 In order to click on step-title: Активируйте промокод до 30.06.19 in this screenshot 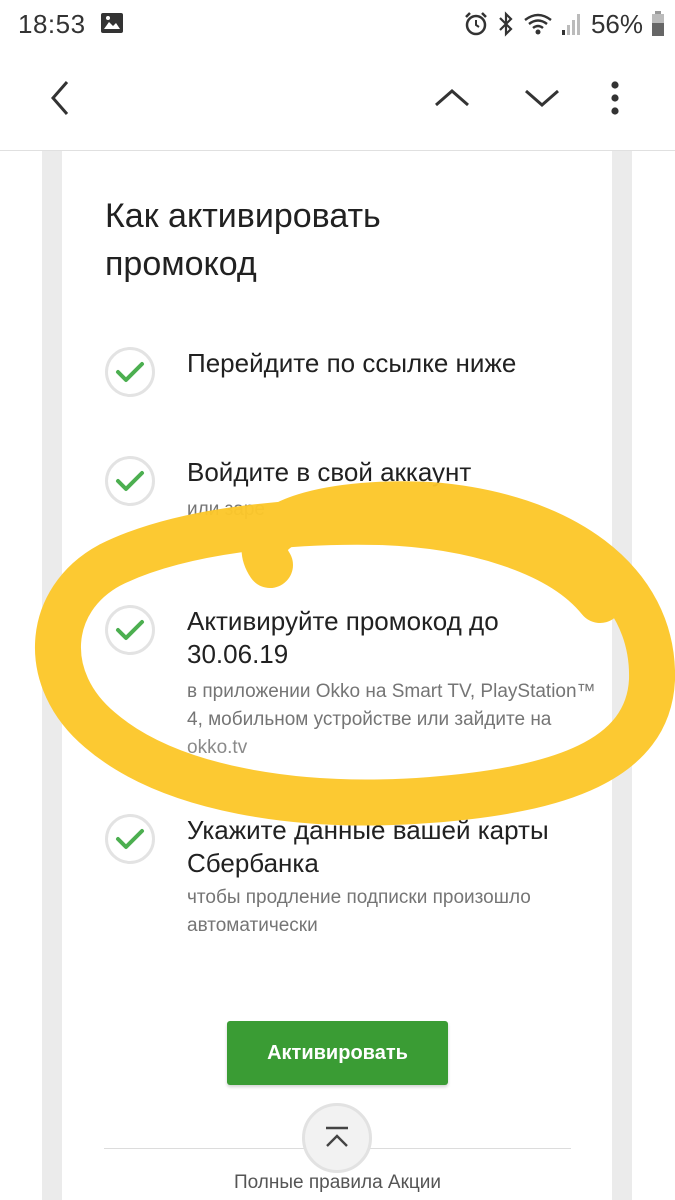, I will do `click(343, 637)`.